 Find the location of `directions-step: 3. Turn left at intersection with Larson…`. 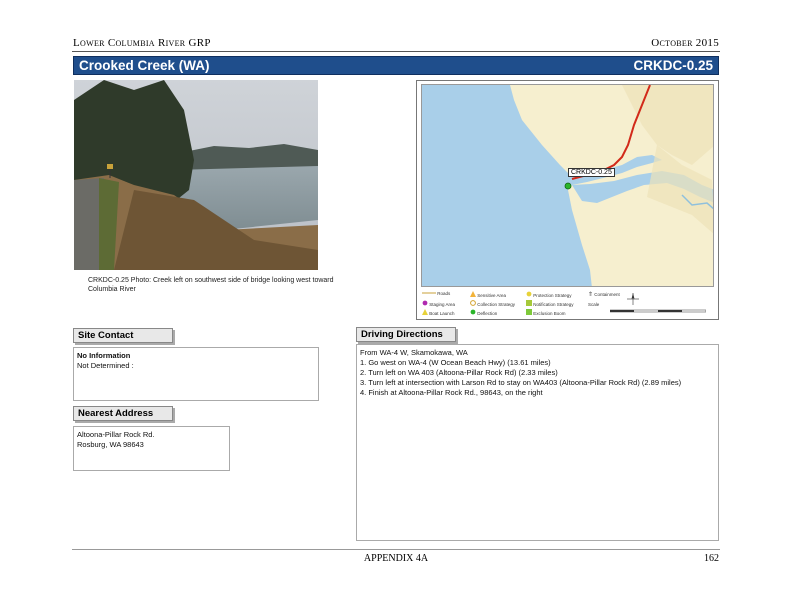

directions-step: 3. Turn left at intersection with Larson… is located at coordinates (521, 382).